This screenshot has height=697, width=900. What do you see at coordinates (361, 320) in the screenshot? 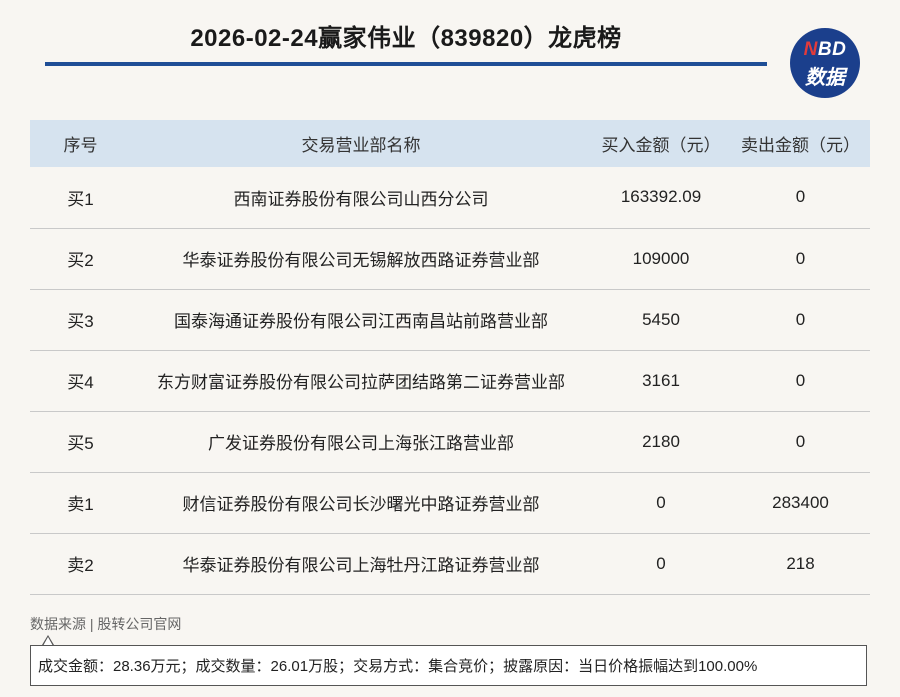
I see `branch-name-cell: 国泰海通证券股份有限公司江西南昌站前路营业部` at bounding box center [361, 320].